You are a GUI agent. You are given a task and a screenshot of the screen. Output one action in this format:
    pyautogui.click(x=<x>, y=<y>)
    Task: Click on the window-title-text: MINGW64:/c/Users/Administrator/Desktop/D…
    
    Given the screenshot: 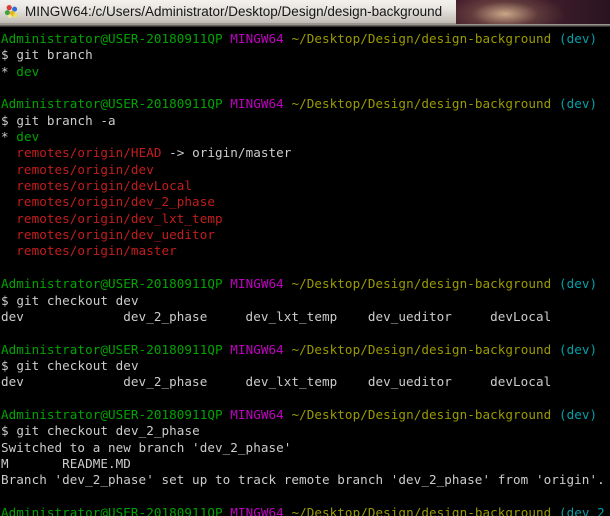 What is the action you would take?
    pyautogui.click(x=234, y=11)
    